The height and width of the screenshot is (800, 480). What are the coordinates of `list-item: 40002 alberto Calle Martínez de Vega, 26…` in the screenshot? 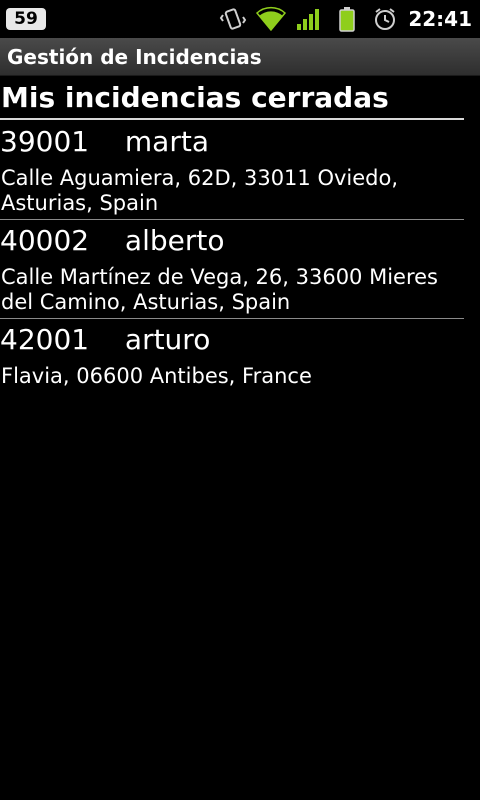 It's located at (232, 269).